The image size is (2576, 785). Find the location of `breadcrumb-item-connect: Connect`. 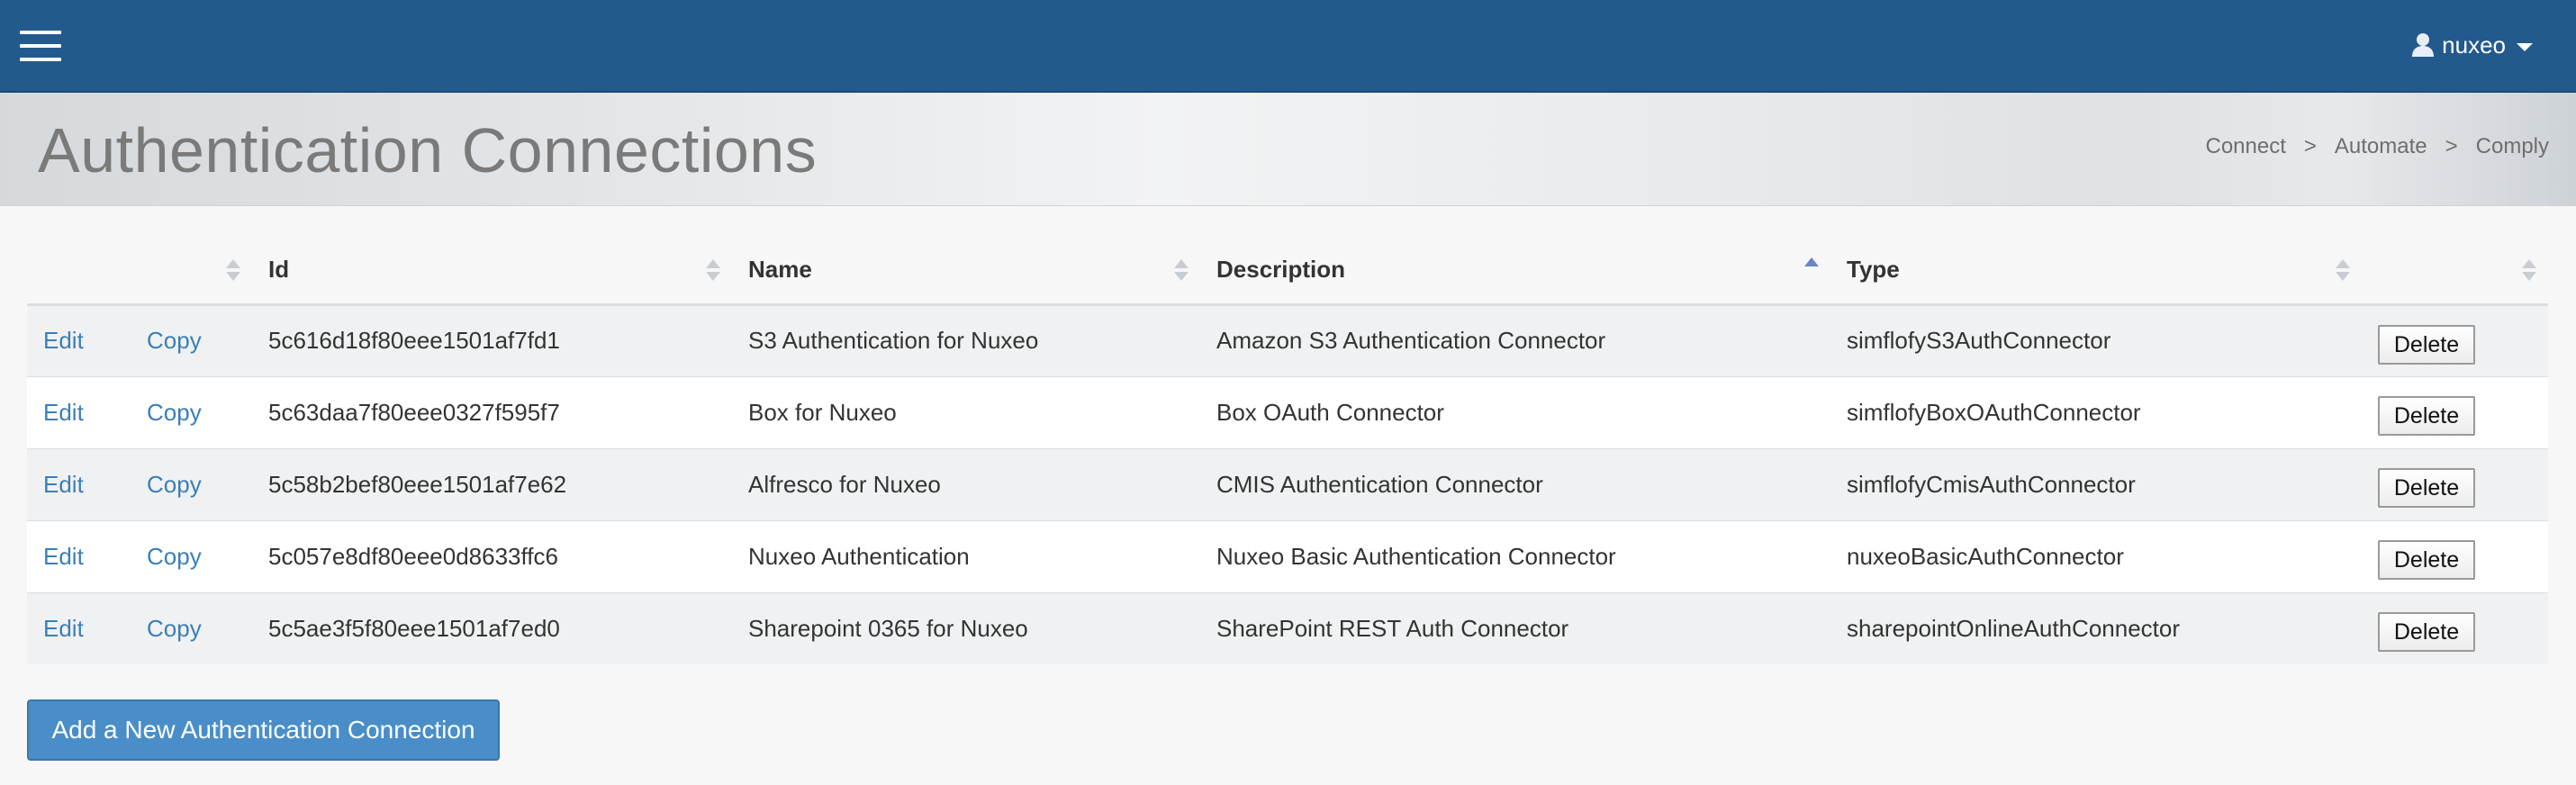

breadcrumb-item-connect: Connect is located at coordinates (2245, 146).